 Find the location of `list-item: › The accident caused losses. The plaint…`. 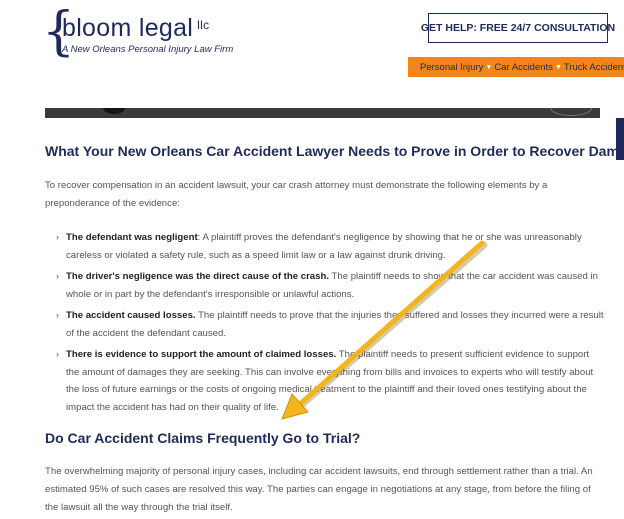

list-item: › The accident caused losses. The plaint… is located at coordinates (330, 324).